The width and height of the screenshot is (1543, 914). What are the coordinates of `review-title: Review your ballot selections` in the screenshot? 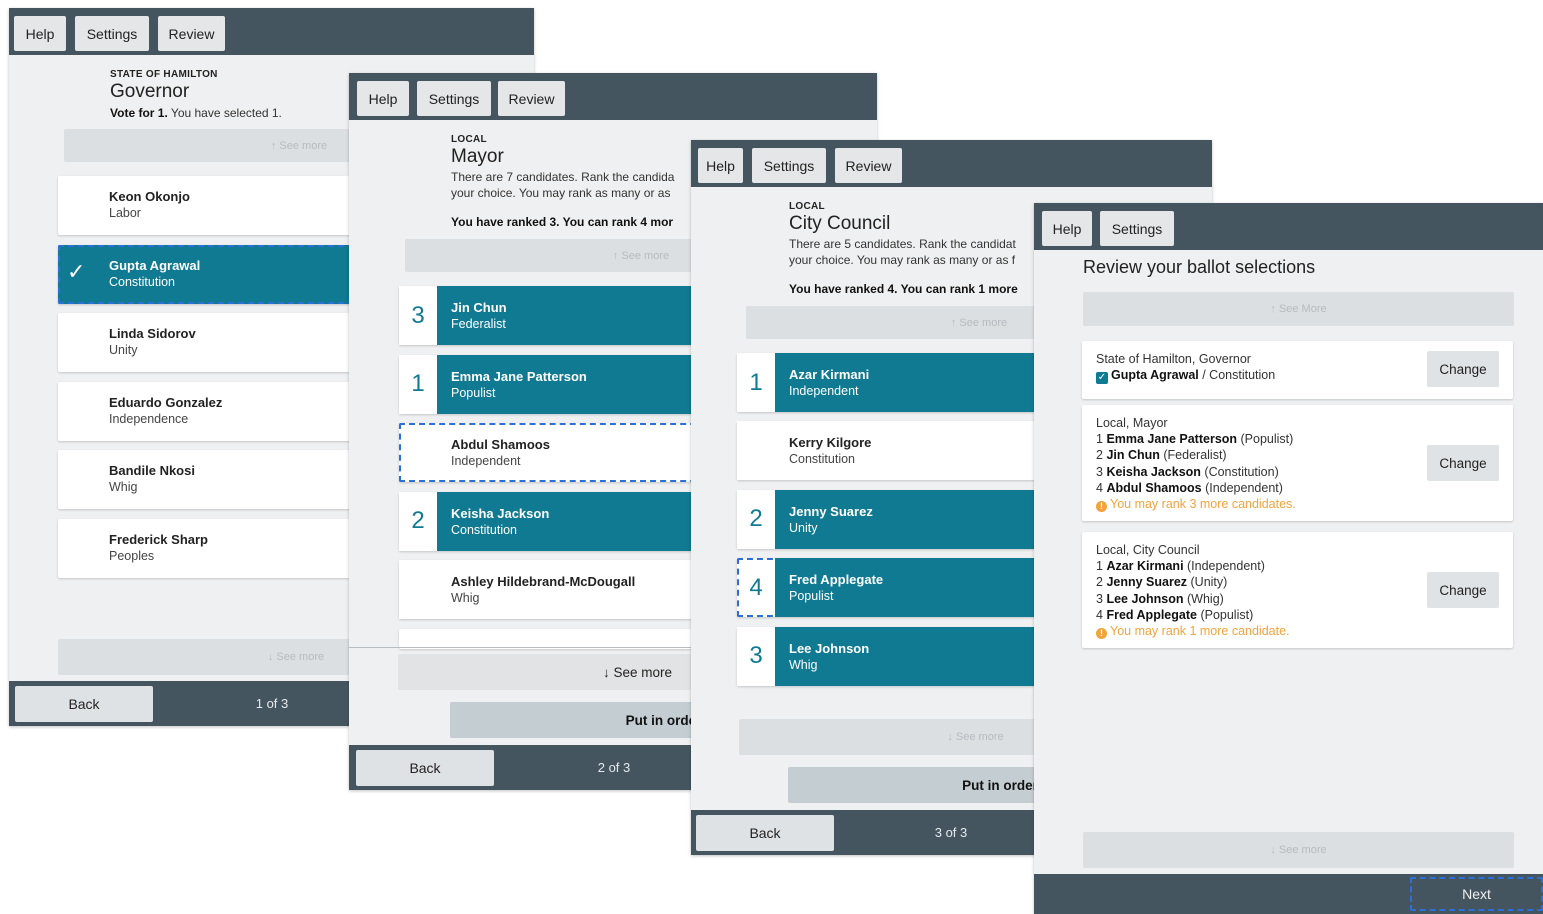 It's located at (1199, 267).